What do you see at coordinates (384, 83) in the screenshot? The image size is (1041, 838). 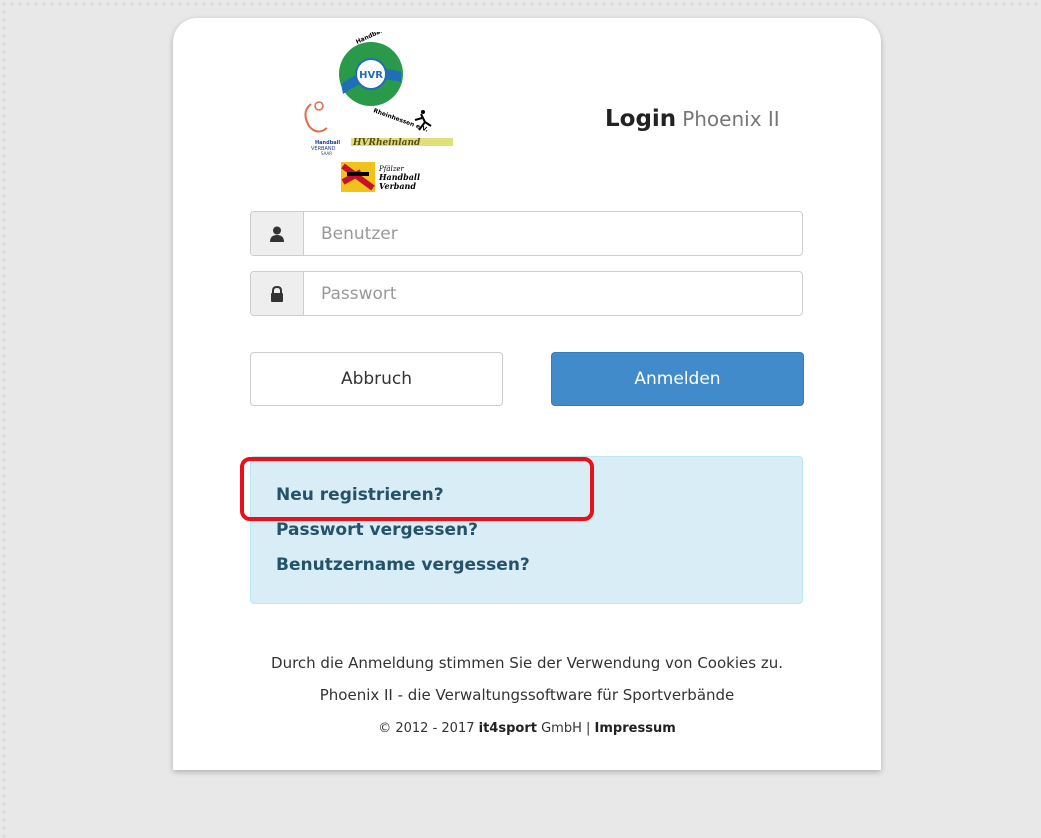 I see `hvr-logo: HVR Handball-Verband Rheinhessen e.V.` at bounding box center [384, 83].